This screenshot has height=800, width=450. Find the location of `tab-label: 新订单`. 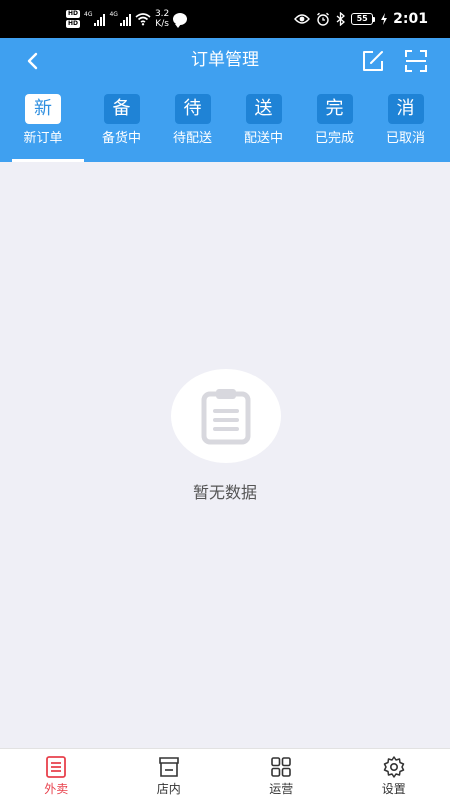

tab-label: 新订单 is located at coordinates (43, 138).